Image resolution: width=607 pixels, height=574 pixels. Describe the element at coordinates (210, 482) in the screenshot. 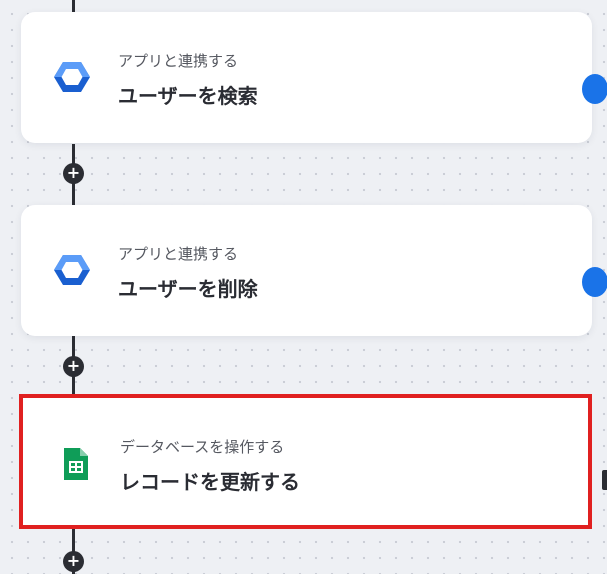

I see `step-title: レコードを更新する` at that location.